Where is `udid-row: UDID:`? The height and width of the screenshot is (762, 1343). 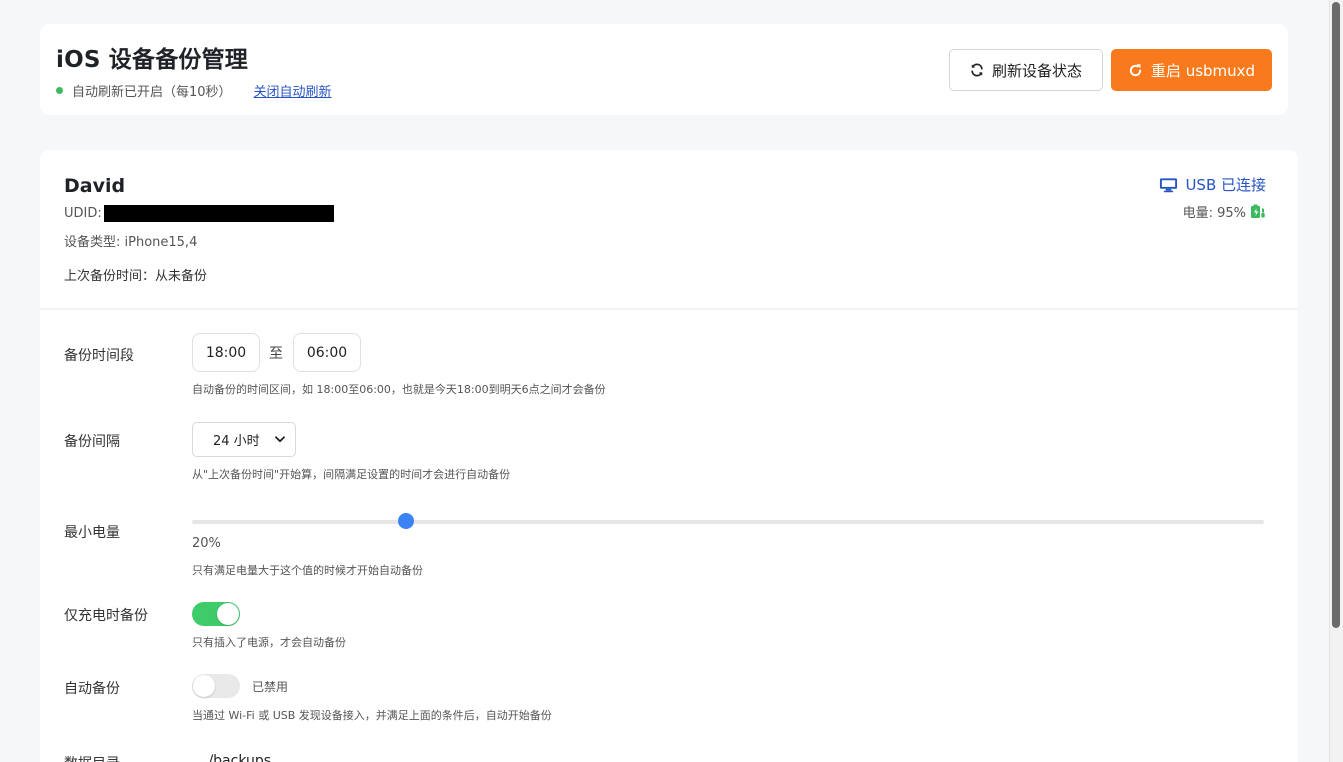 udid-row: UDID: is located at coordinates (199, 213).